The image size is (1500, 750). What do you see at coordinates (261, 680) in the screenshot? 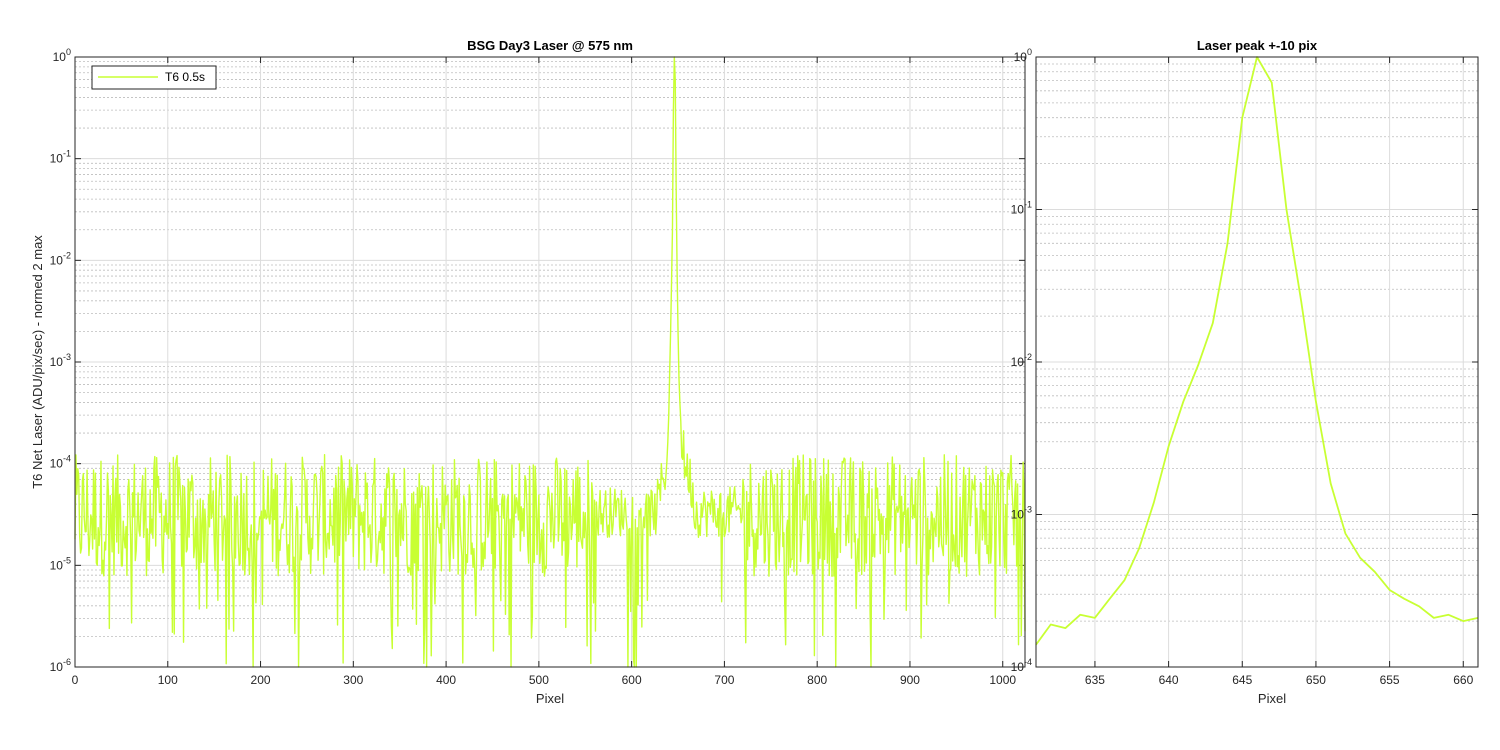
I see `main-x-tick-label: 200` at bounding box center [261, 680].